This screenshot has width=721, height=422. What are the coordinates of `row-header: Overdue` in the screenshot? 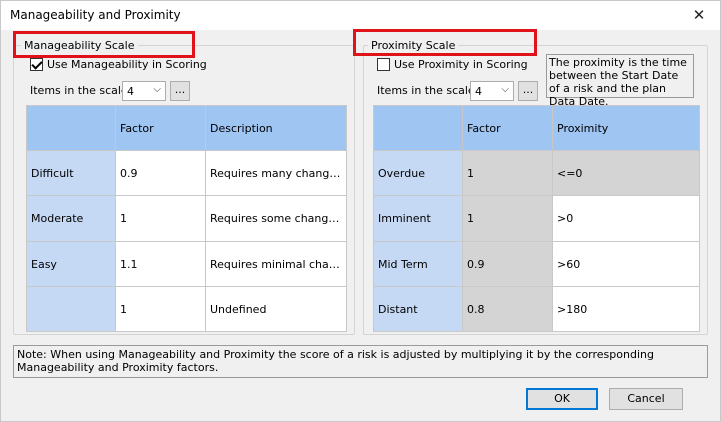 It's located at (418, 173).